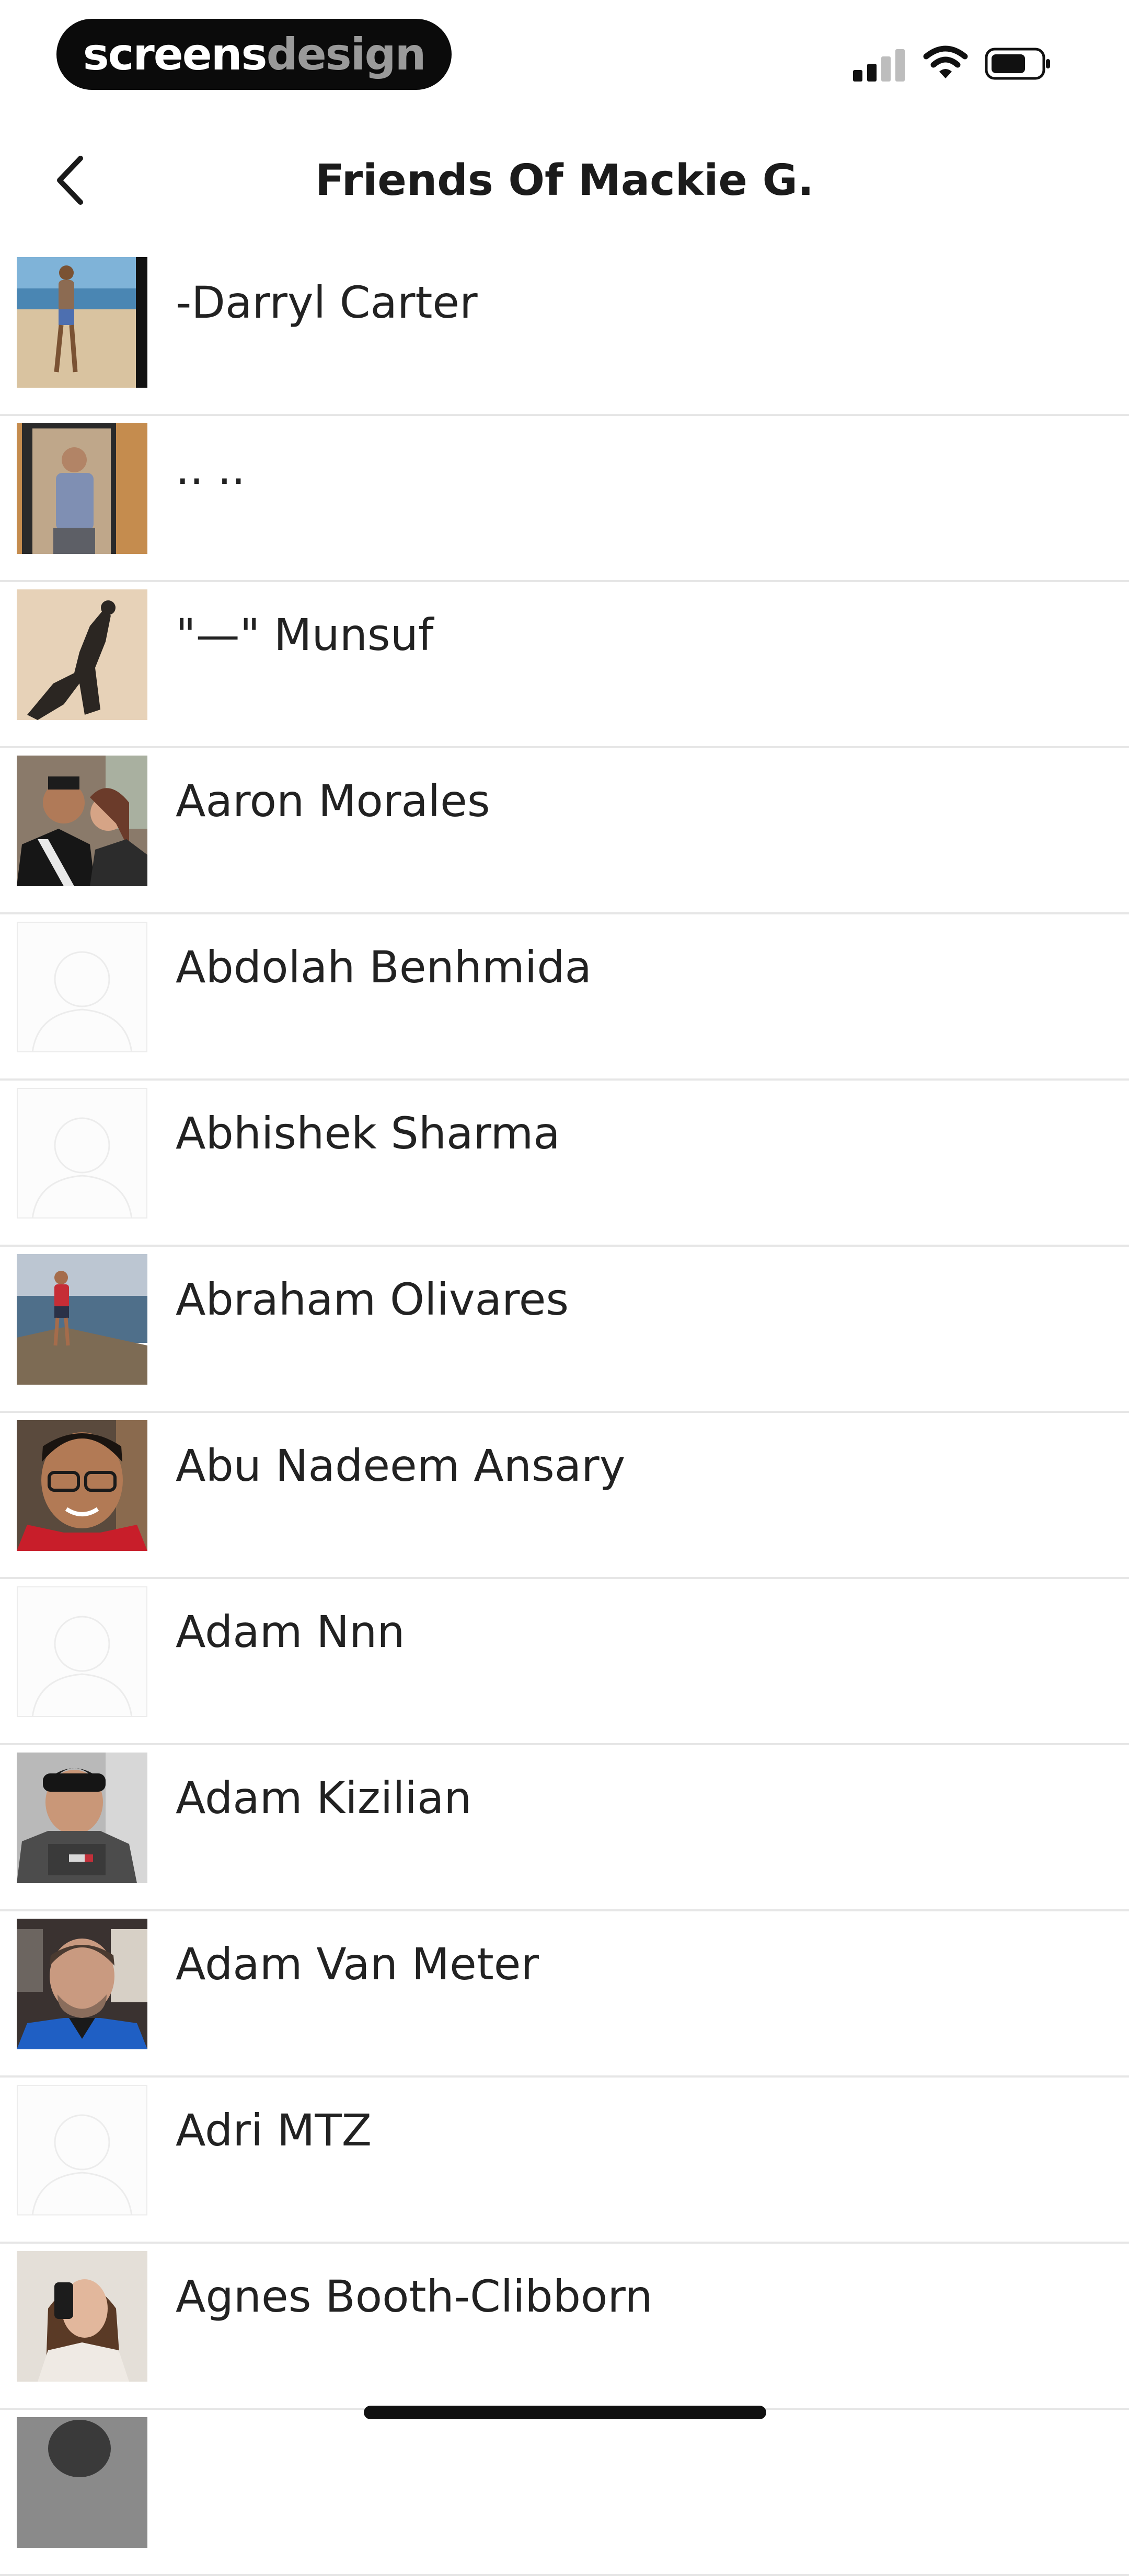  What do you see at coordinates (564, 1496) in the screenshot?
I see `friend-row: Abu Nadeem Ansary` at bounding box center [564, 1496].